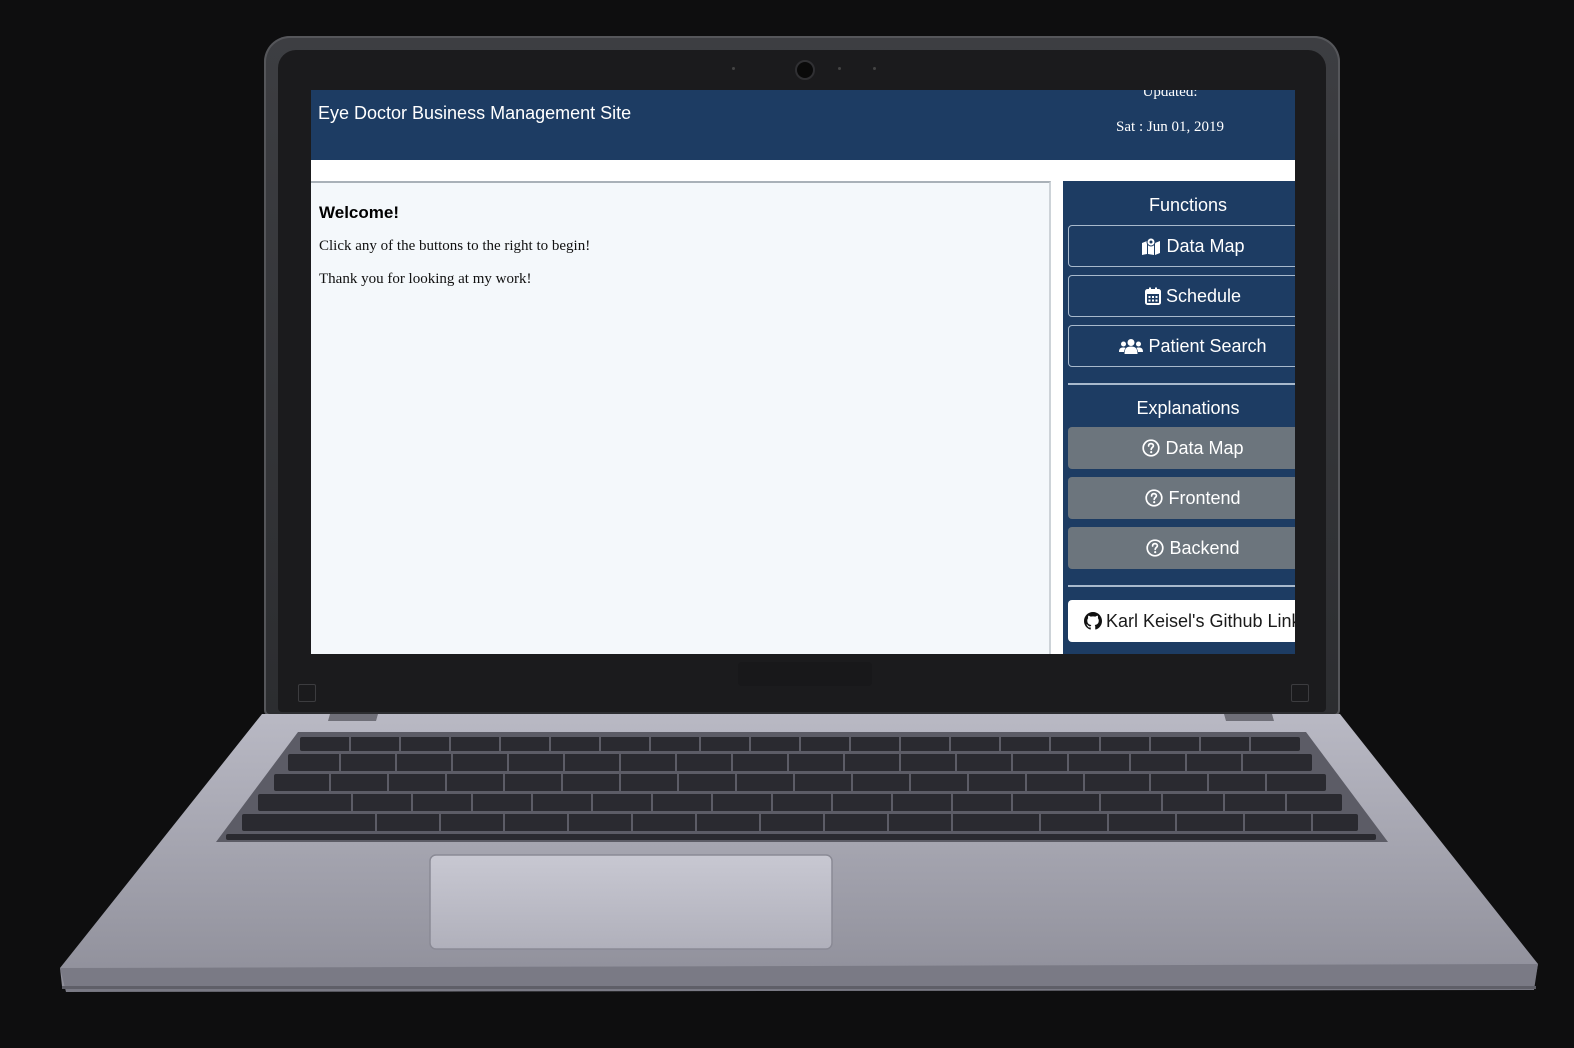  What do you see at coordinates (799, 987) in the screenshot?
I see `base-shadow` at bounding box center [799, 987].